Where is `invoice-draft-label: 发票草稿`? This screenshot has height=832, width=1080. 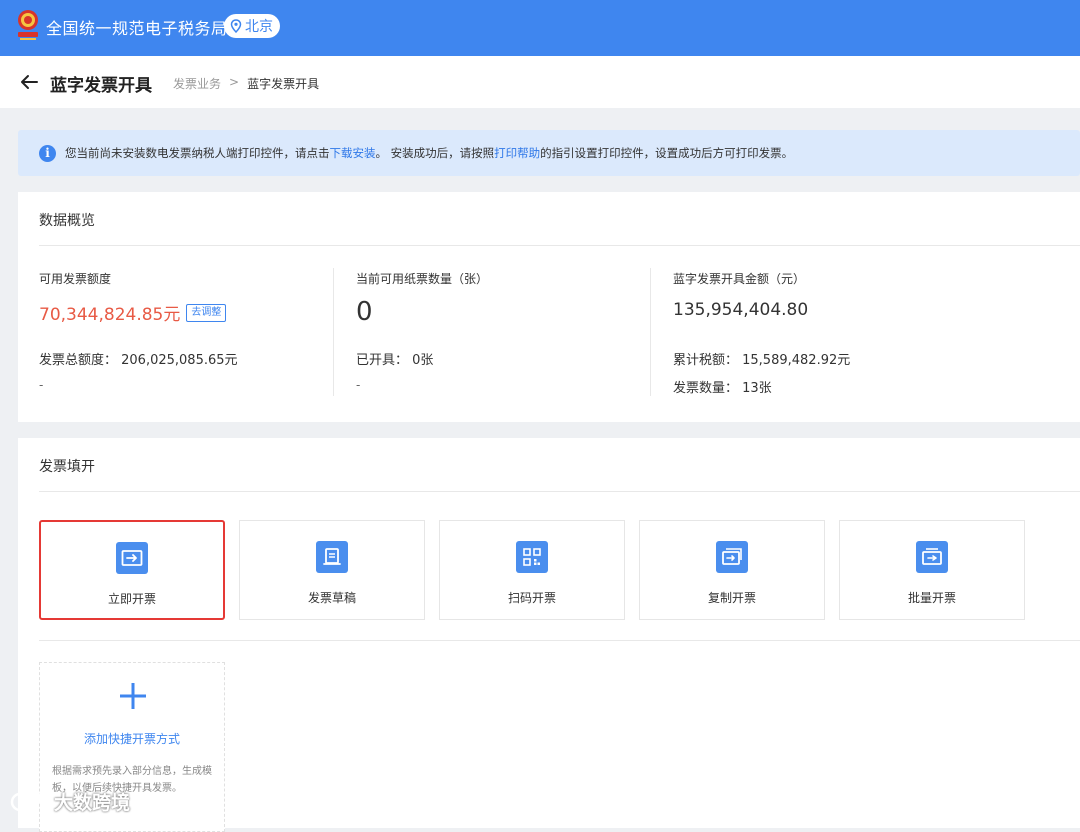 invoice-draft-label: 发票草稿 is located at coordinates (331, 598).